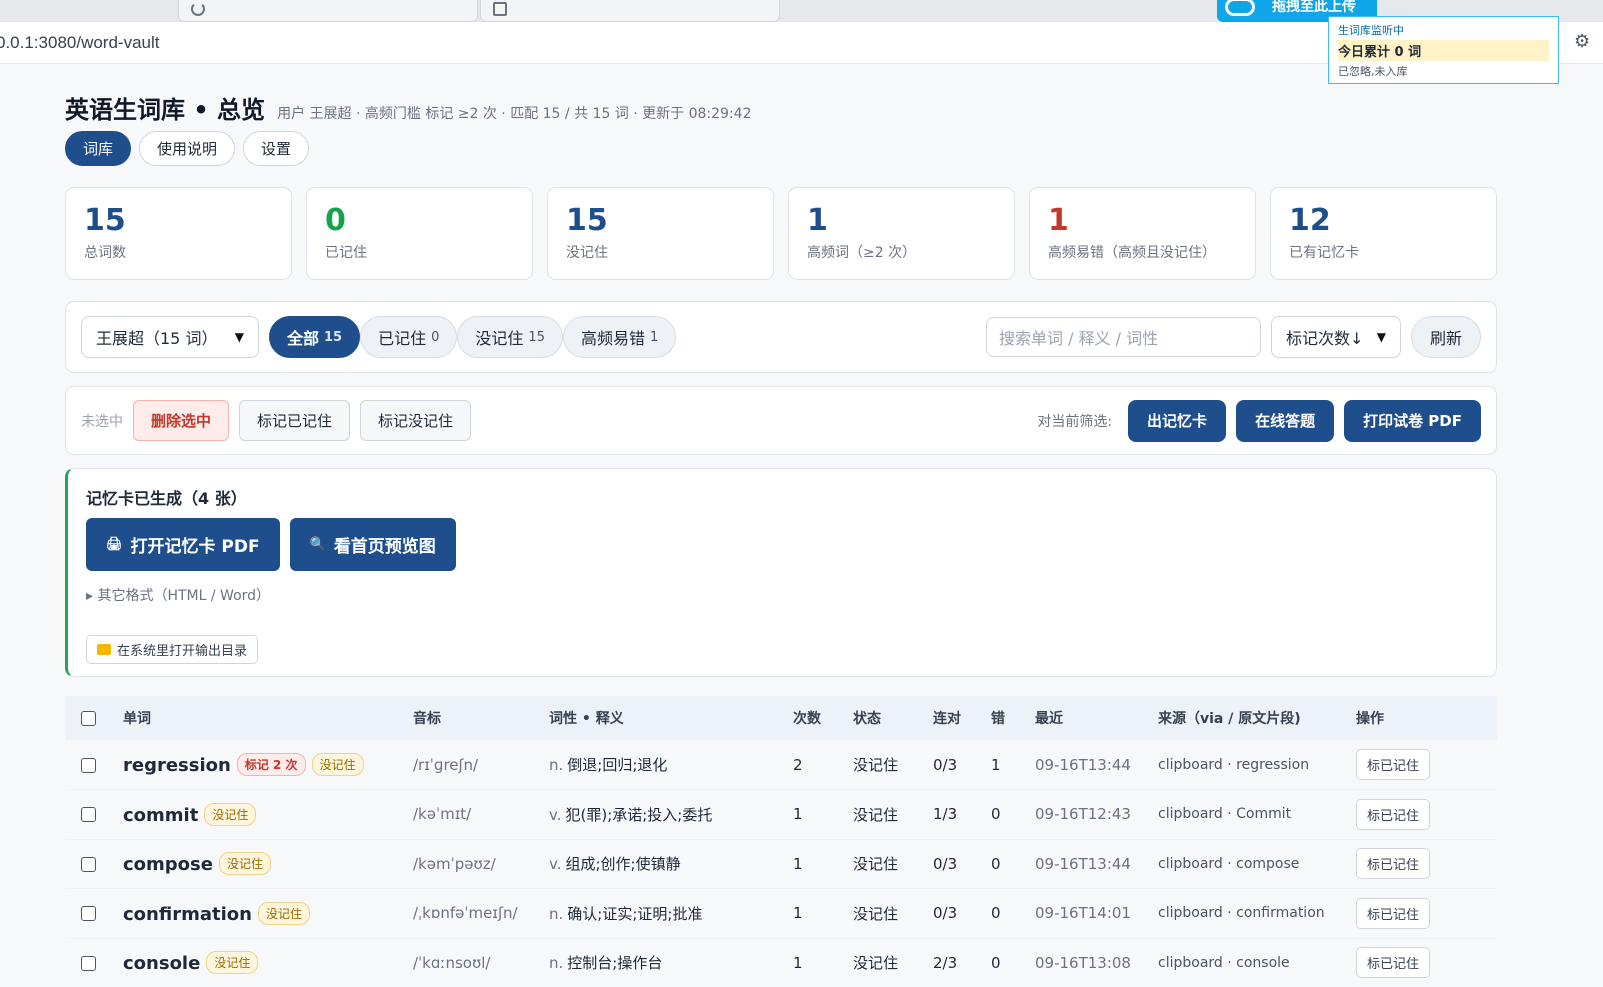  I want to click on stat-card-high-frequency: 1 高频词（≥2 次）, so click(901, 233).